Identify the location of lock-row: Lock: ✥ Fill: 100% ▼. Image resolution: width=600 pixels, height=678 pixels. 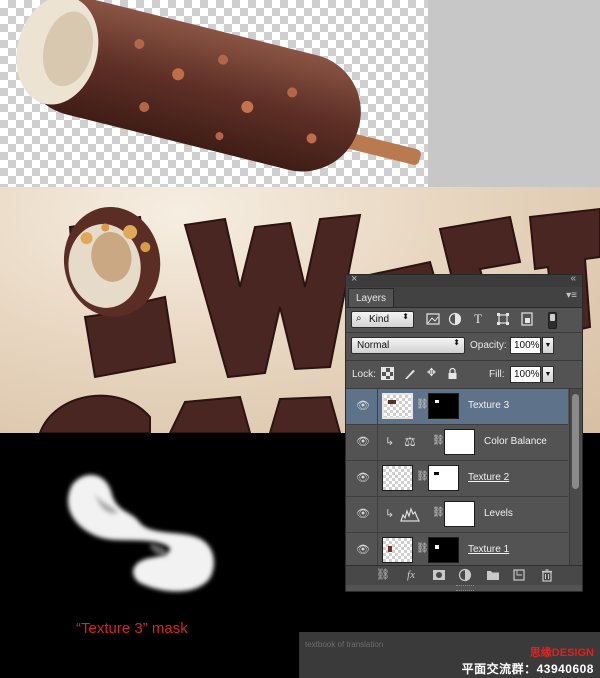
(464, 375).